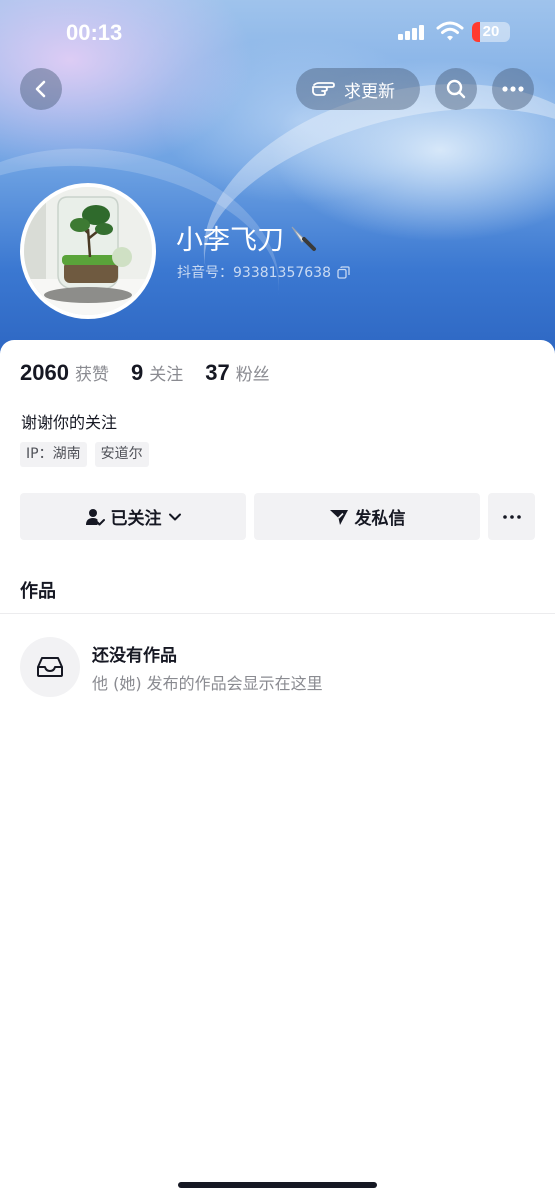 The width and height of the screenshot is (555, 1200). Describe the element at coordinates (174, 516) in the screenshot. I see `chevron-down-icon` at that location.